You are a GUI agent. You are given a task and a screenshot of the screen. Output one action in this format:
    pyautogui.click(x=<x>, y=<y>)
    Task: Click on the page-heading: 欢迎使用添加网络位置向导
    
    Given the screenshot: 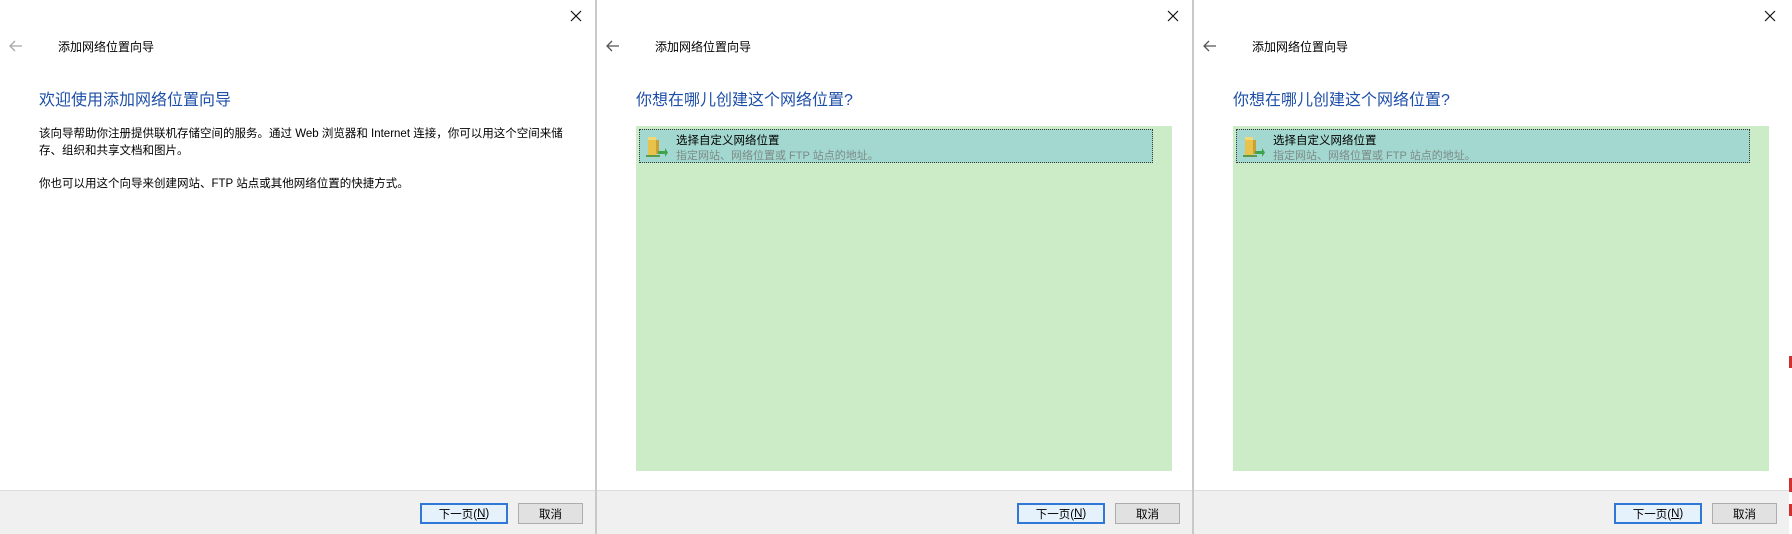 What is the action you would take?
    pyautogui.click(x=135, y=100)
    